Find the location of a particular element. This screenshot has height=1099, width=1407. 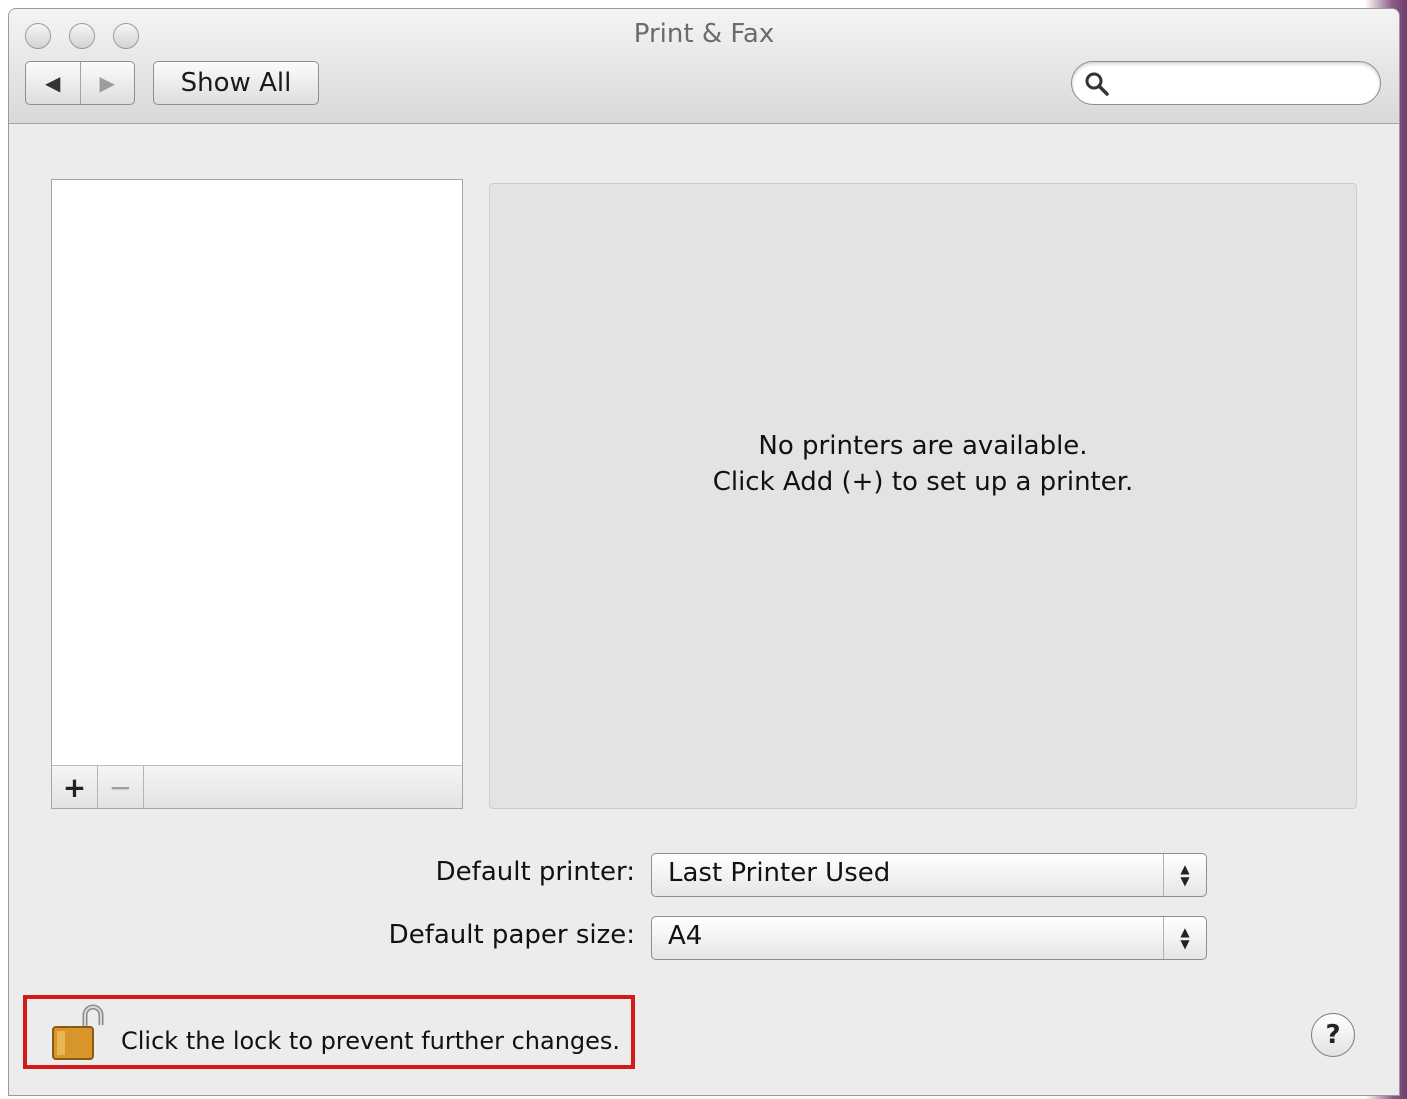

search-field is located at coordinates (1226, 83).